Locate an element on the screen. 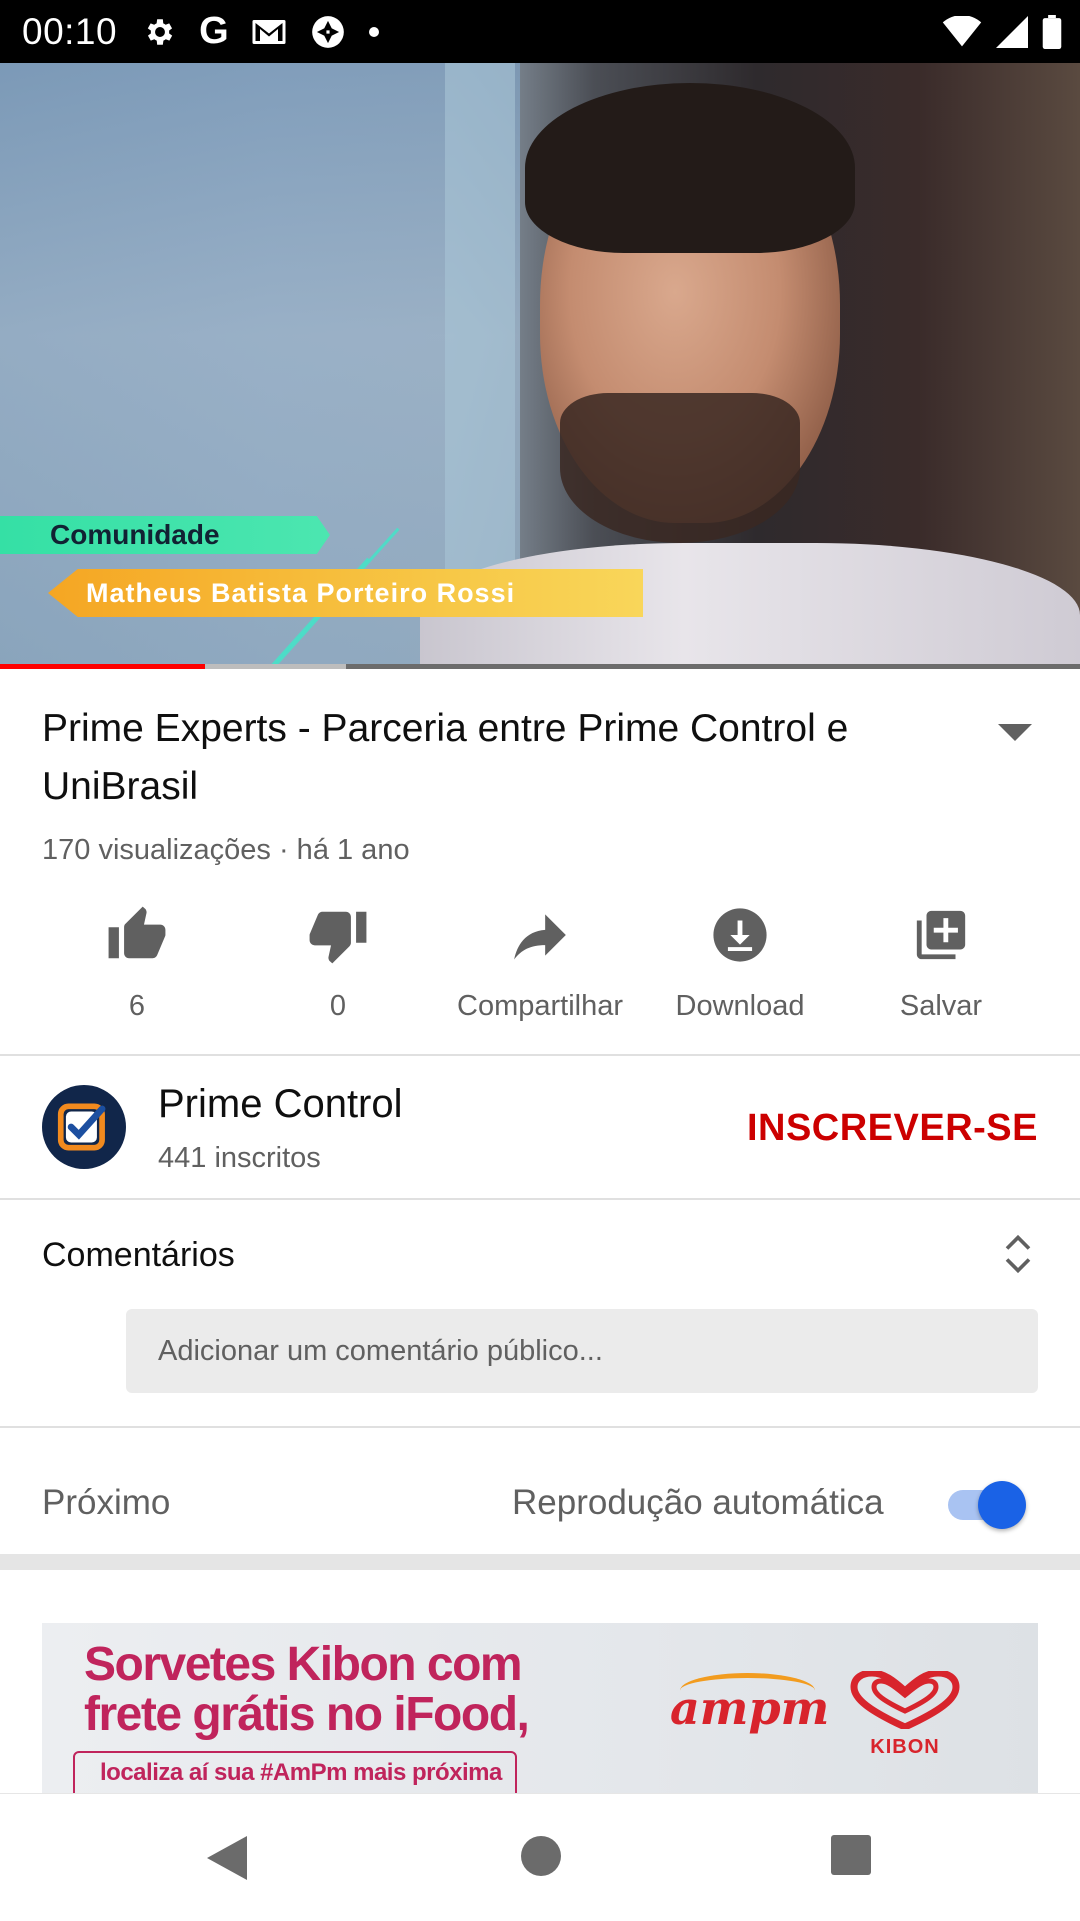 This screenshot has height=1921, width=1080. dislike-count: 0 is located at coordinates (338, 1006).